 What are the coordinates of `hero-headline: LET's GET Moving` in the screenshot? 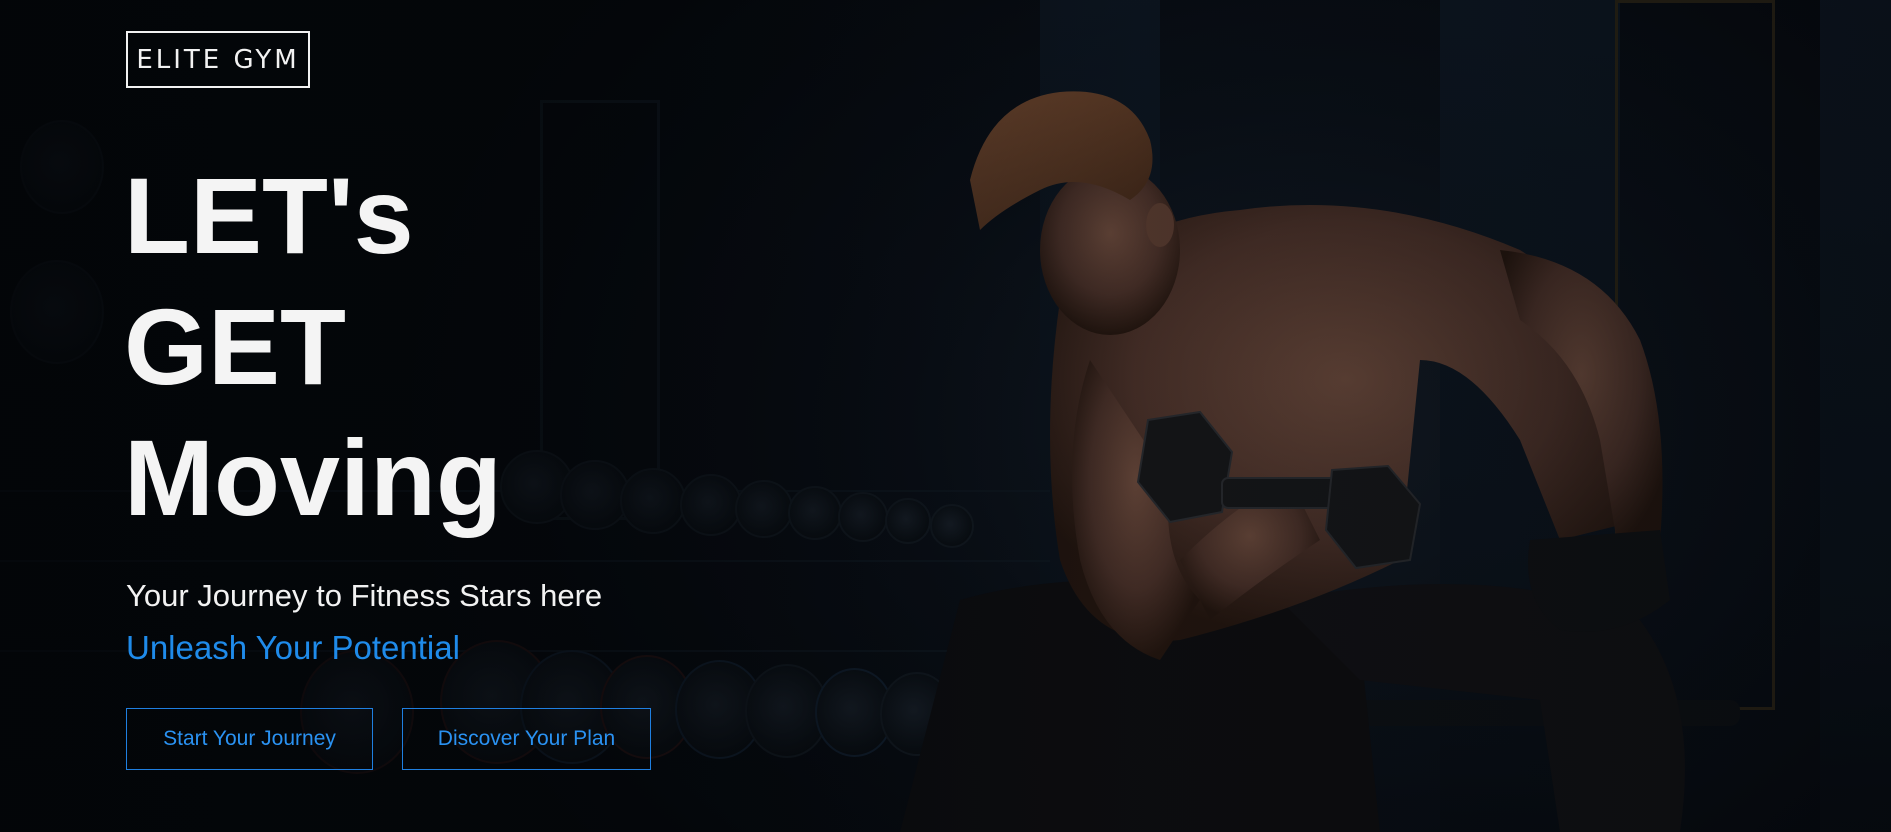 It's located at (313, 346).